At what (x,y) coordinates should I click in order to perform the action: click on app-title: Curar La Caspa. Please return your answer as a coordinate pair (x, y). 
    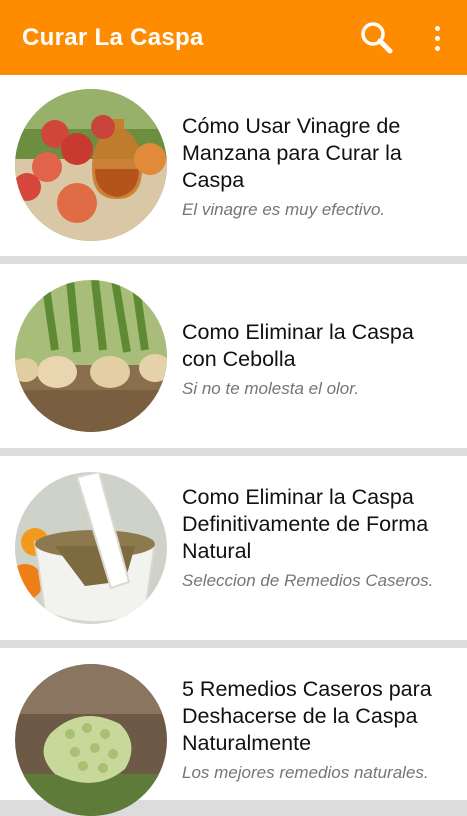
    Looking at the image, I should click on (113, 37).